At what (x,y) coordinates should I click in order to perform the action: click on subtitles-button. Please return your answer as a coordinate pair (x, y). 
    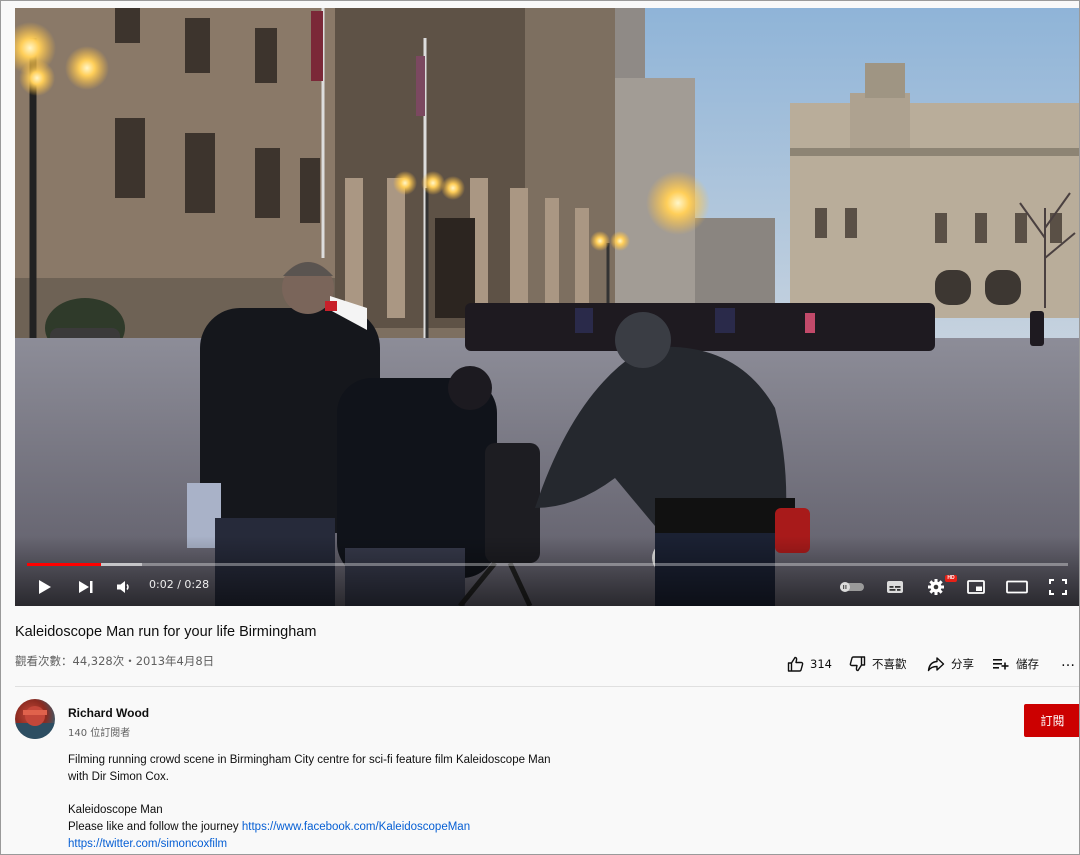
    Looking at the image, I should click on (895, 587).